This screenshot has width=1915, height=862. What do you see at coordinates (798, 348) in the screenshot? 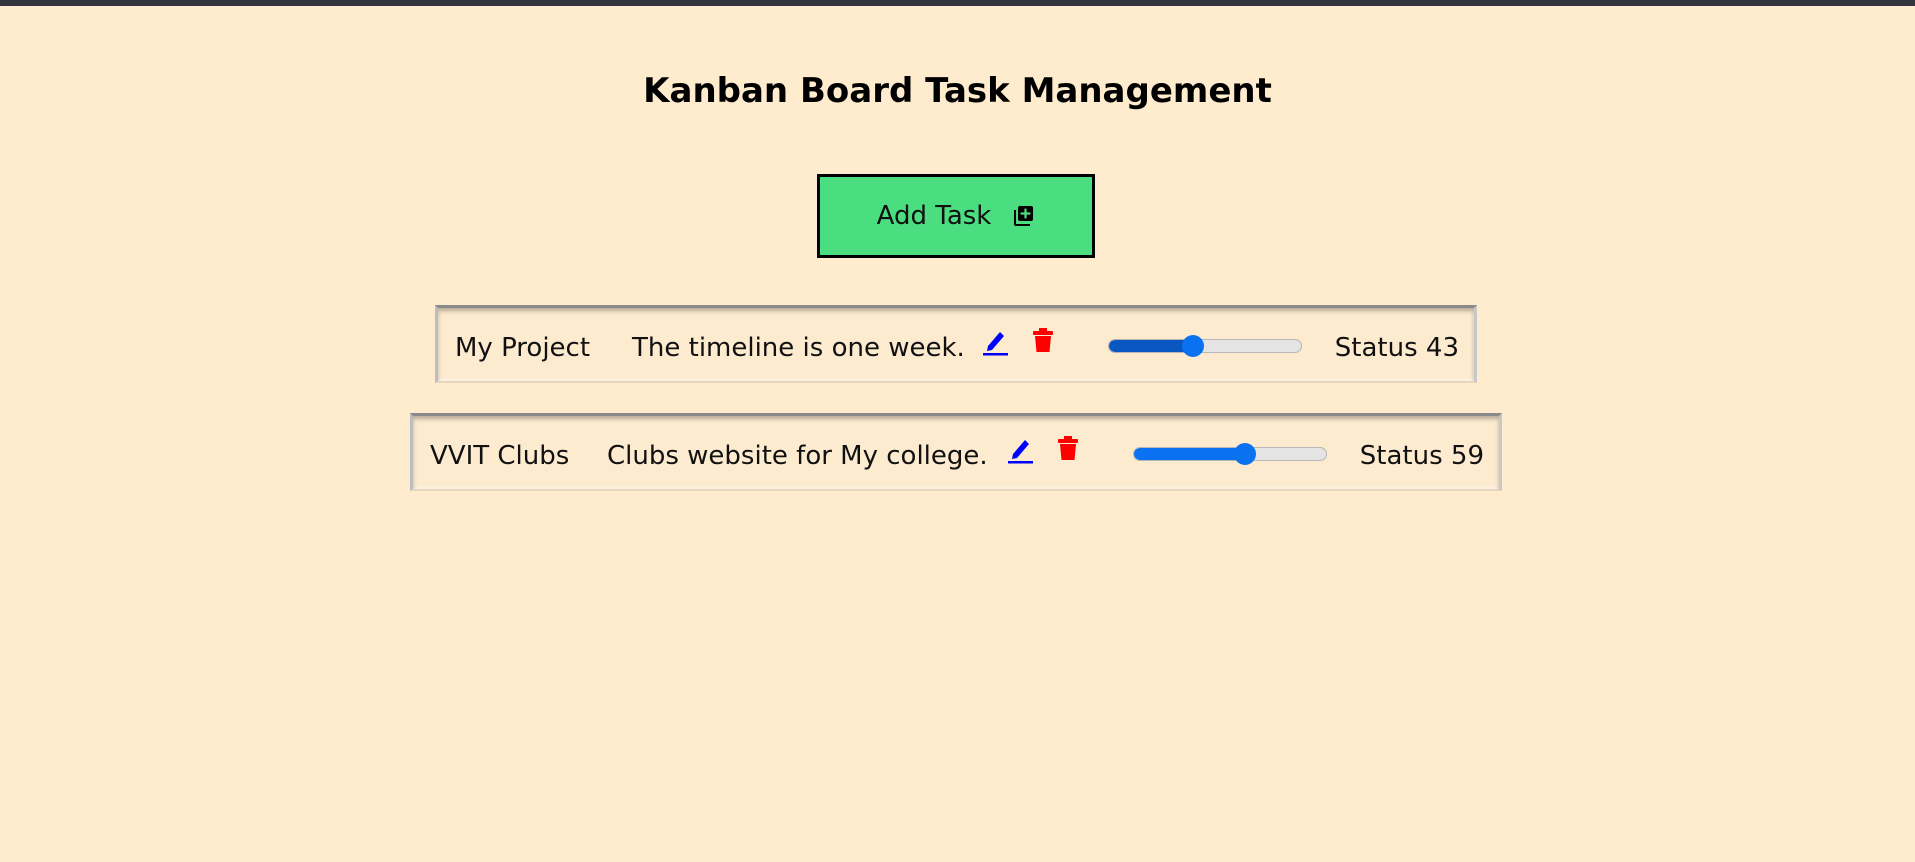
I see `task-description: The timeline is one week.` at bounding box center [798, 348].